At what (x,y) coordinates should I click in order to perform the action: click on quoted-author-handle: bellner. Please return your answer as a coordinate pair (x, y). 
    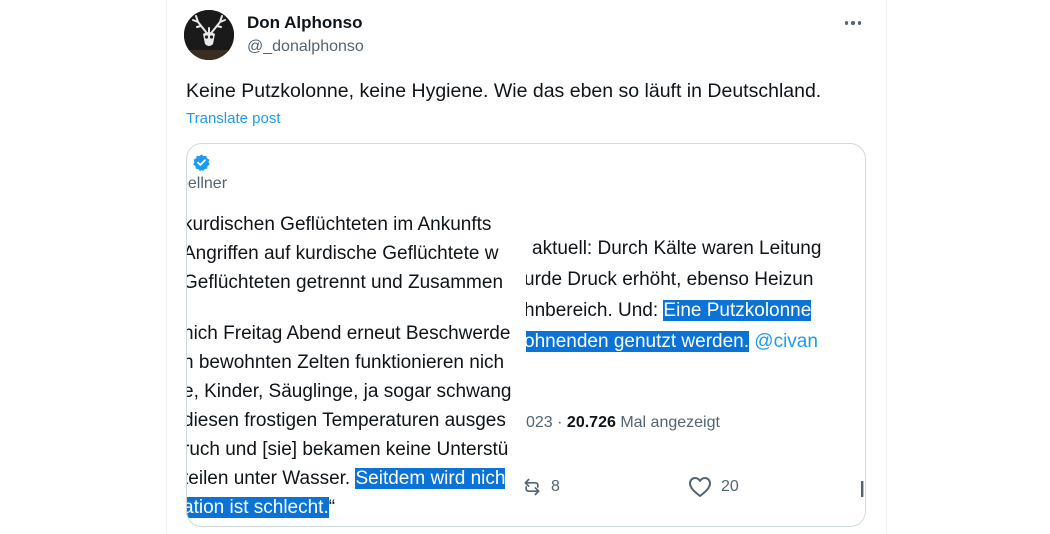
    Looking at the image, I should click on (207, 184).